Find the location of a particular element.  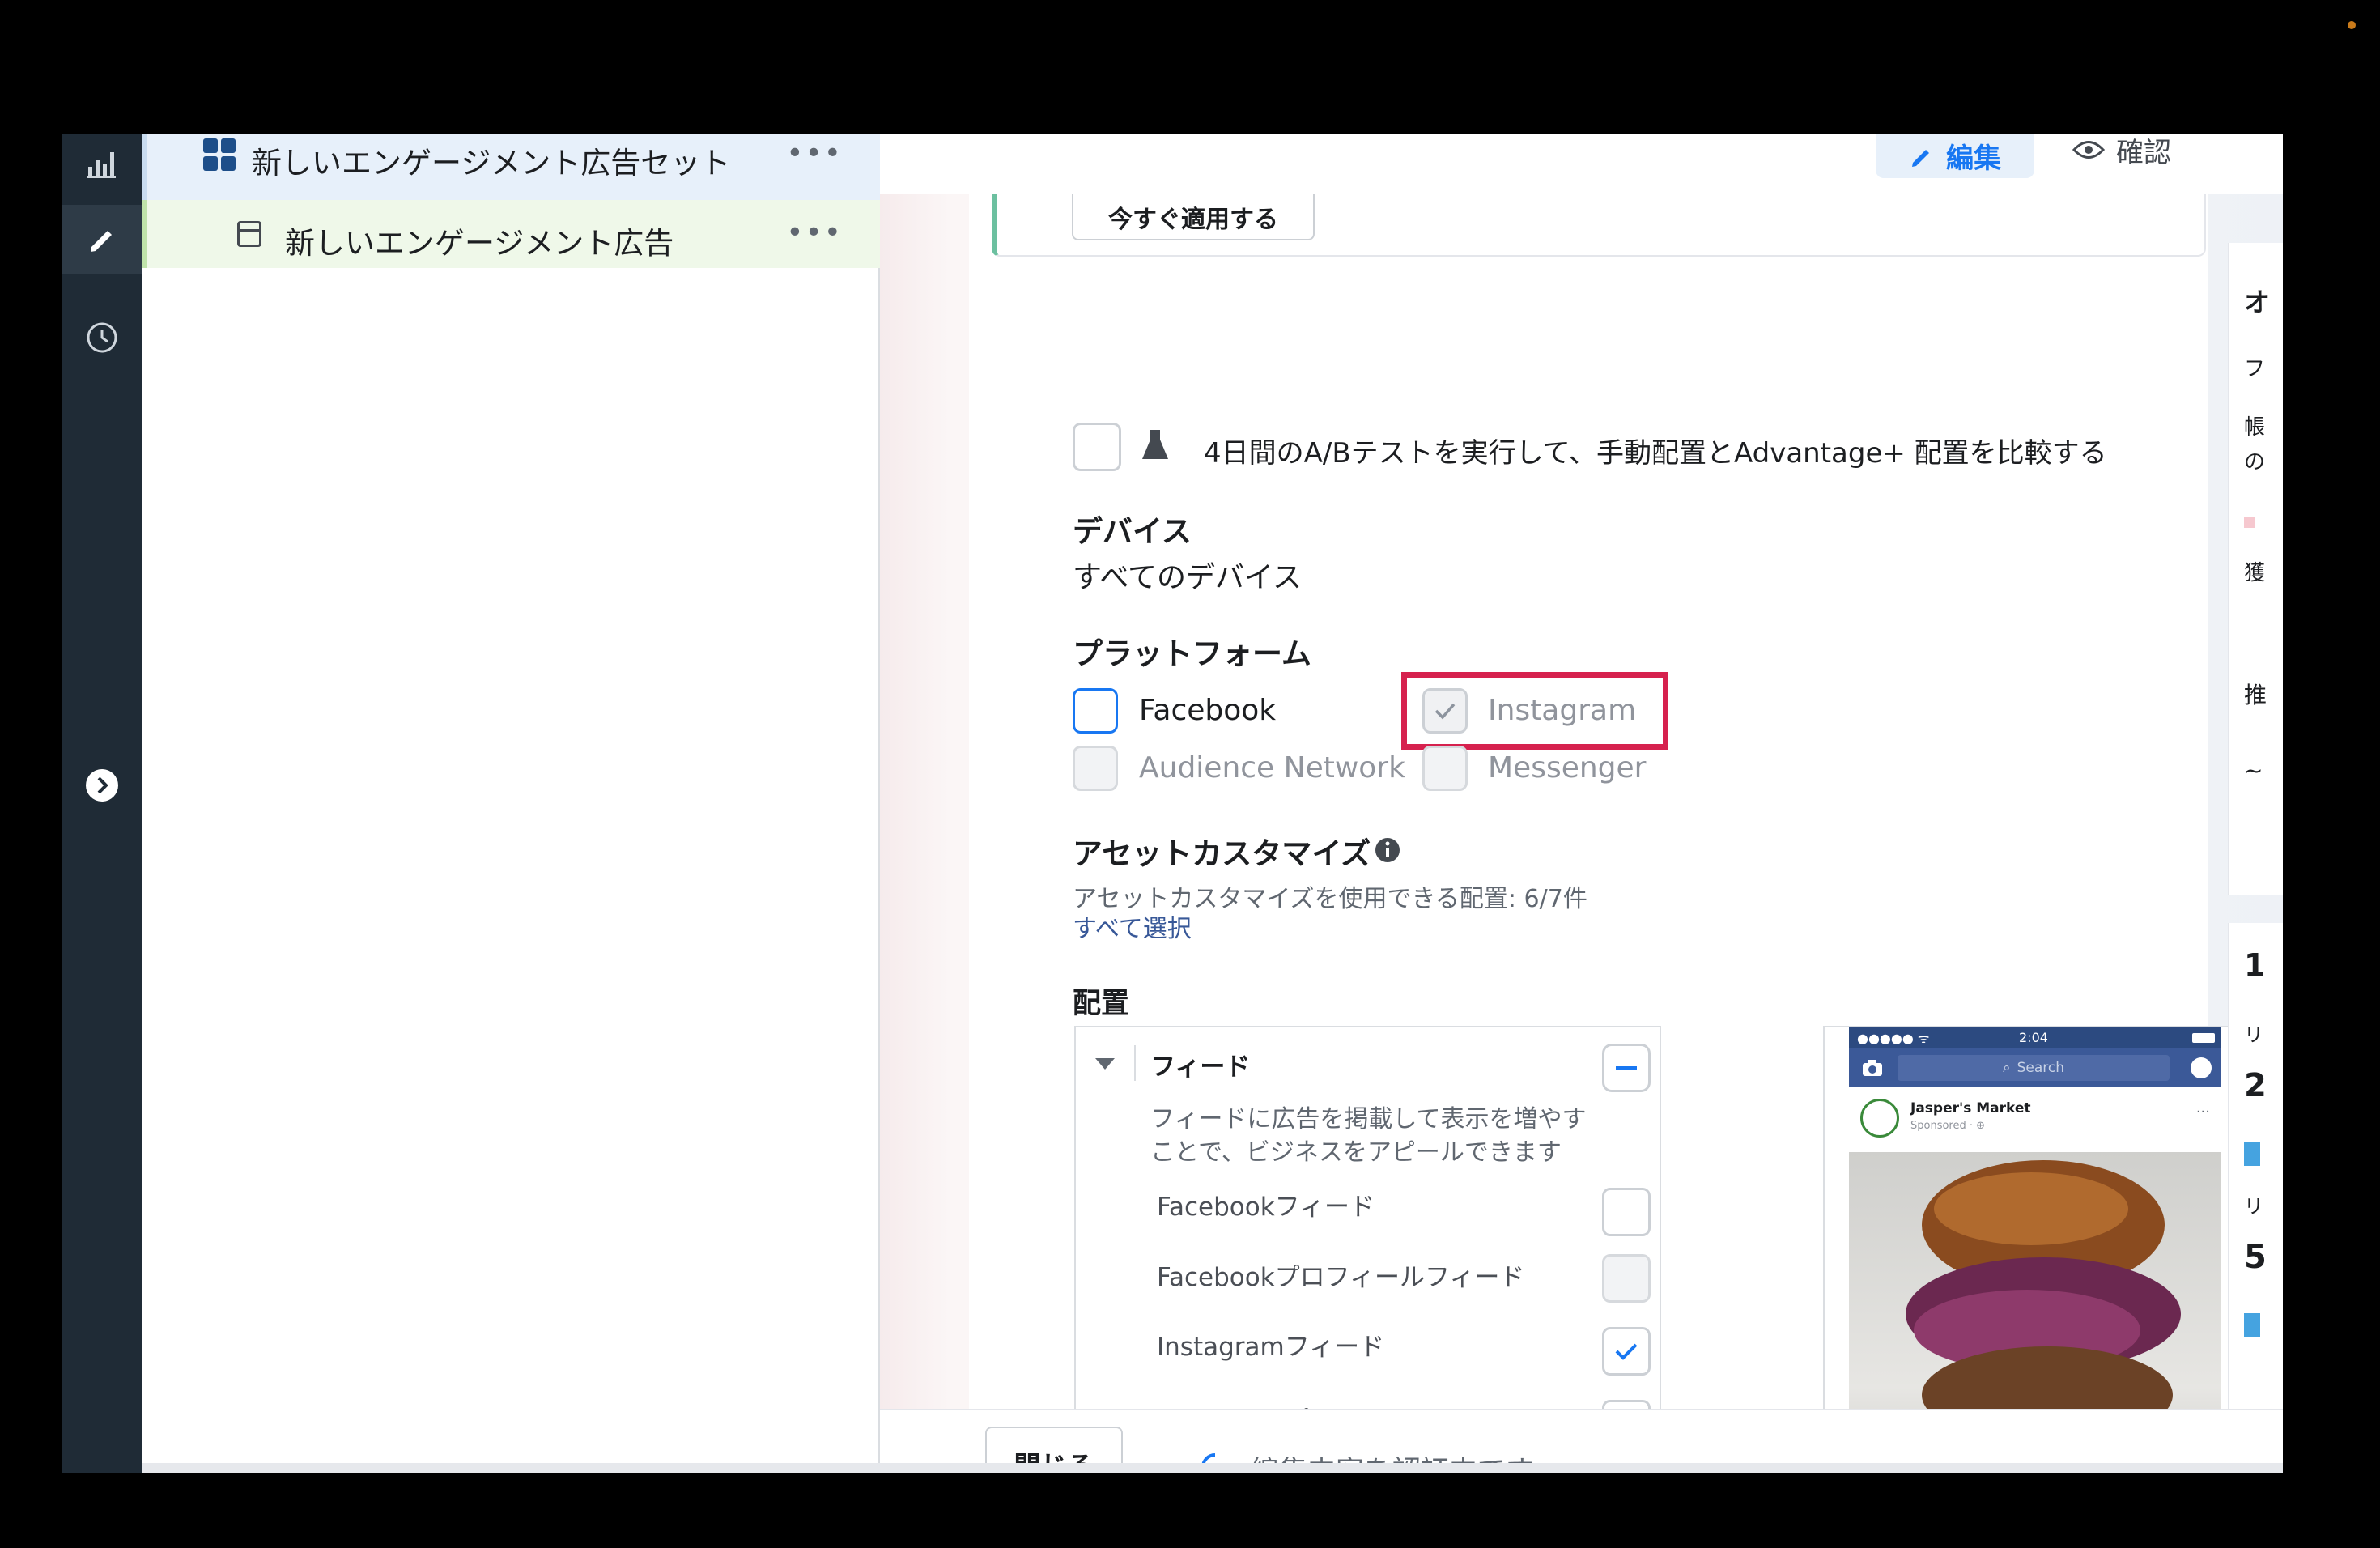

phone-search-bar: ⌕ Search is located at coordinates (2034, 1068).